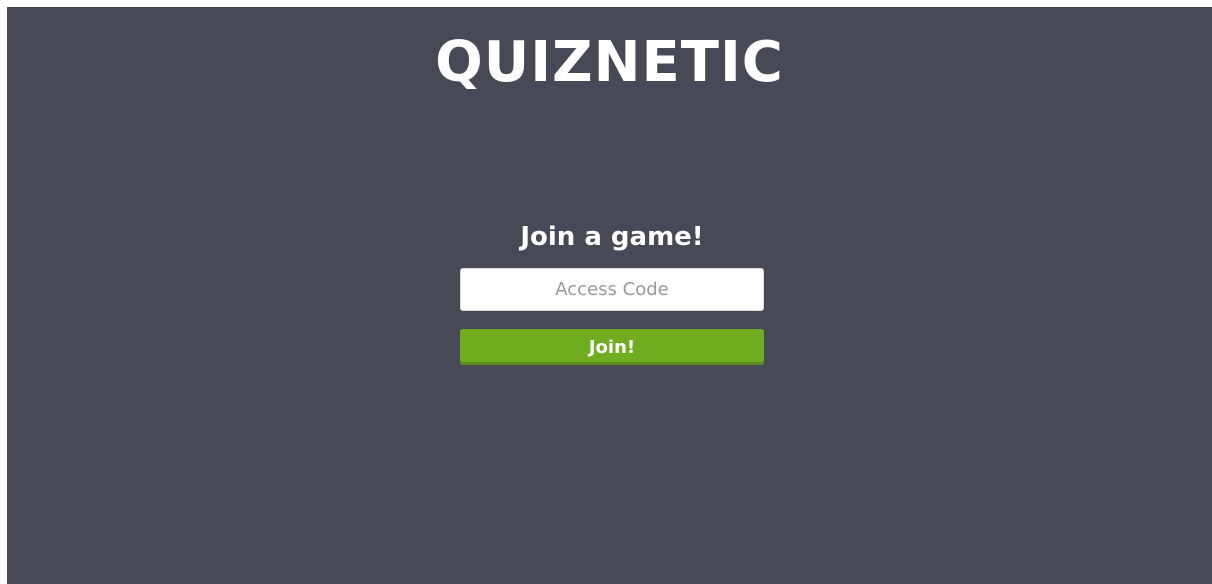 Image resolution: width=1212 pixels, height=584 pixels. What do you see at coordinates (609, 62) in the screenshot?
I see `site-logo-title: QUIZNETIC` at bounding box center [609, 62].